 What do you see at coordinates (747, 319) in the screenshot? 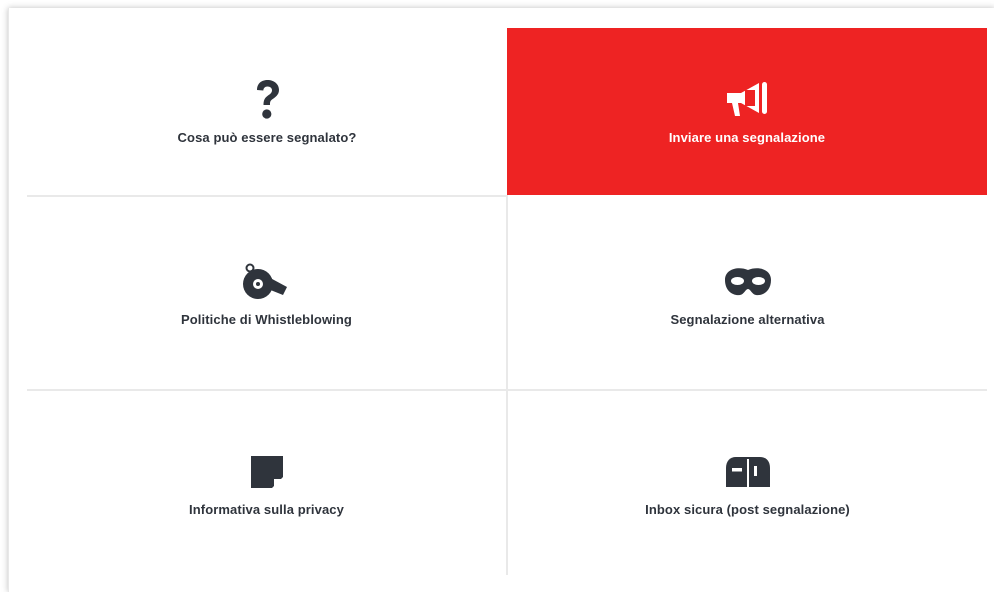
I see `tile-label: Segnalazione alternativa` at bounding box center [747, 319].